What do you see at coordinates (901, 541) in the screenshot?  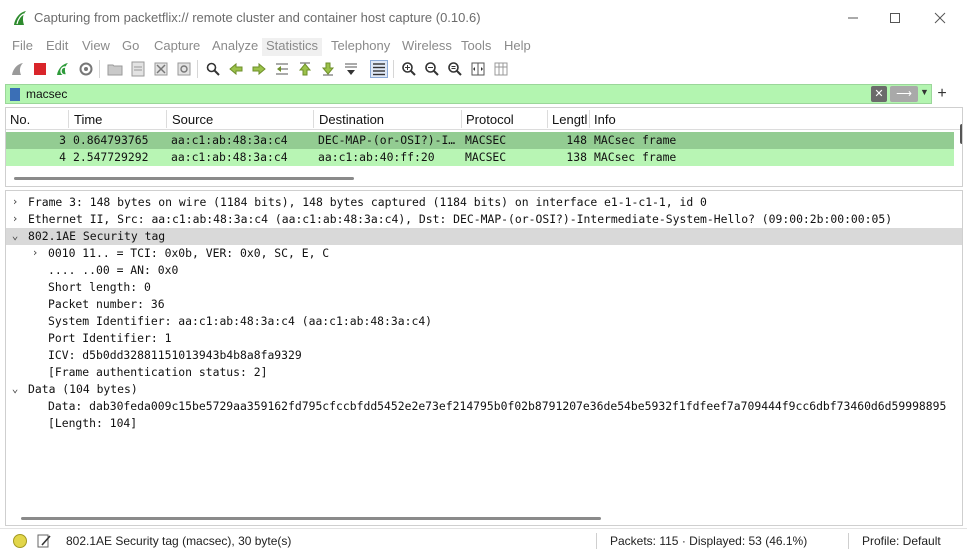 I see `status-profile: Profile: Default` at bounding box center [901, 541].